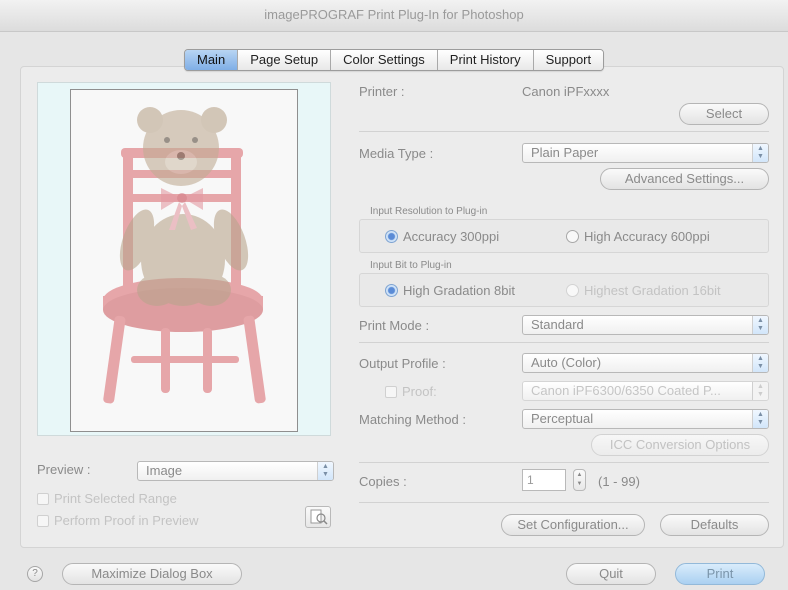 The width and height of the screenshot is (788, 590). What do you see at coordinates (211, 60) in the screenshot?
I see `tab-main: Main` at bounding box center [211, 60].